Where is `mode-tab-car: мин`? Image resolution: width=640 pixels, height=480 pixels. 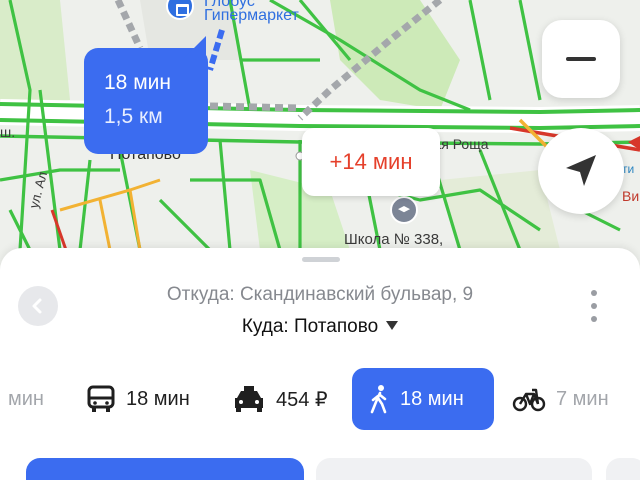 mode-tab-car: мин is located at coordinates (26, 399).